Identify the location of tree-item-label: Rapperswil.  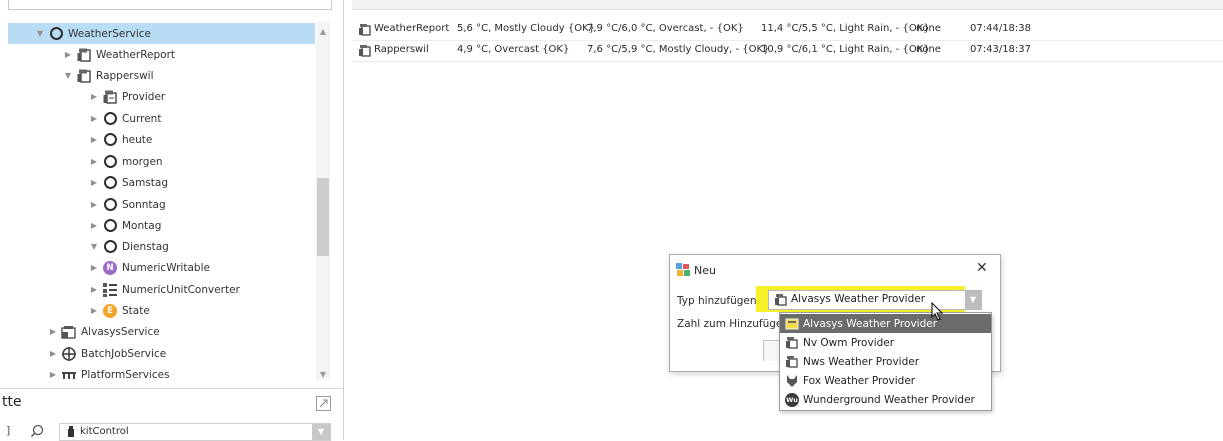
(125, 75).